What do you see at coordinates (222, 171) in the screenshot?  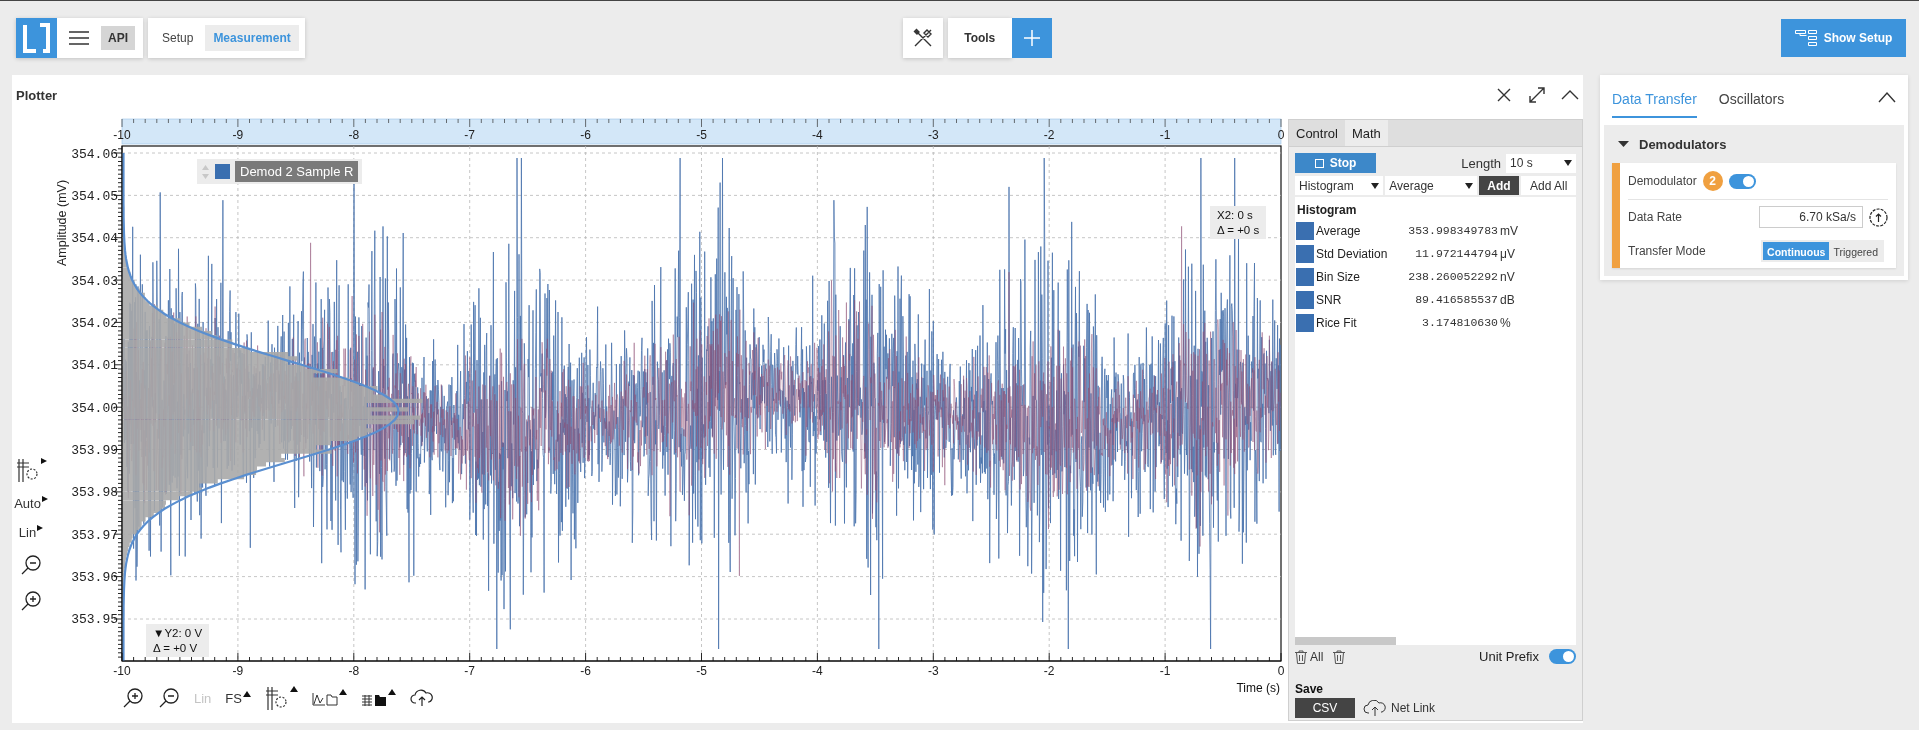 I see `trace-swatch` at bounding box center [222, 171].